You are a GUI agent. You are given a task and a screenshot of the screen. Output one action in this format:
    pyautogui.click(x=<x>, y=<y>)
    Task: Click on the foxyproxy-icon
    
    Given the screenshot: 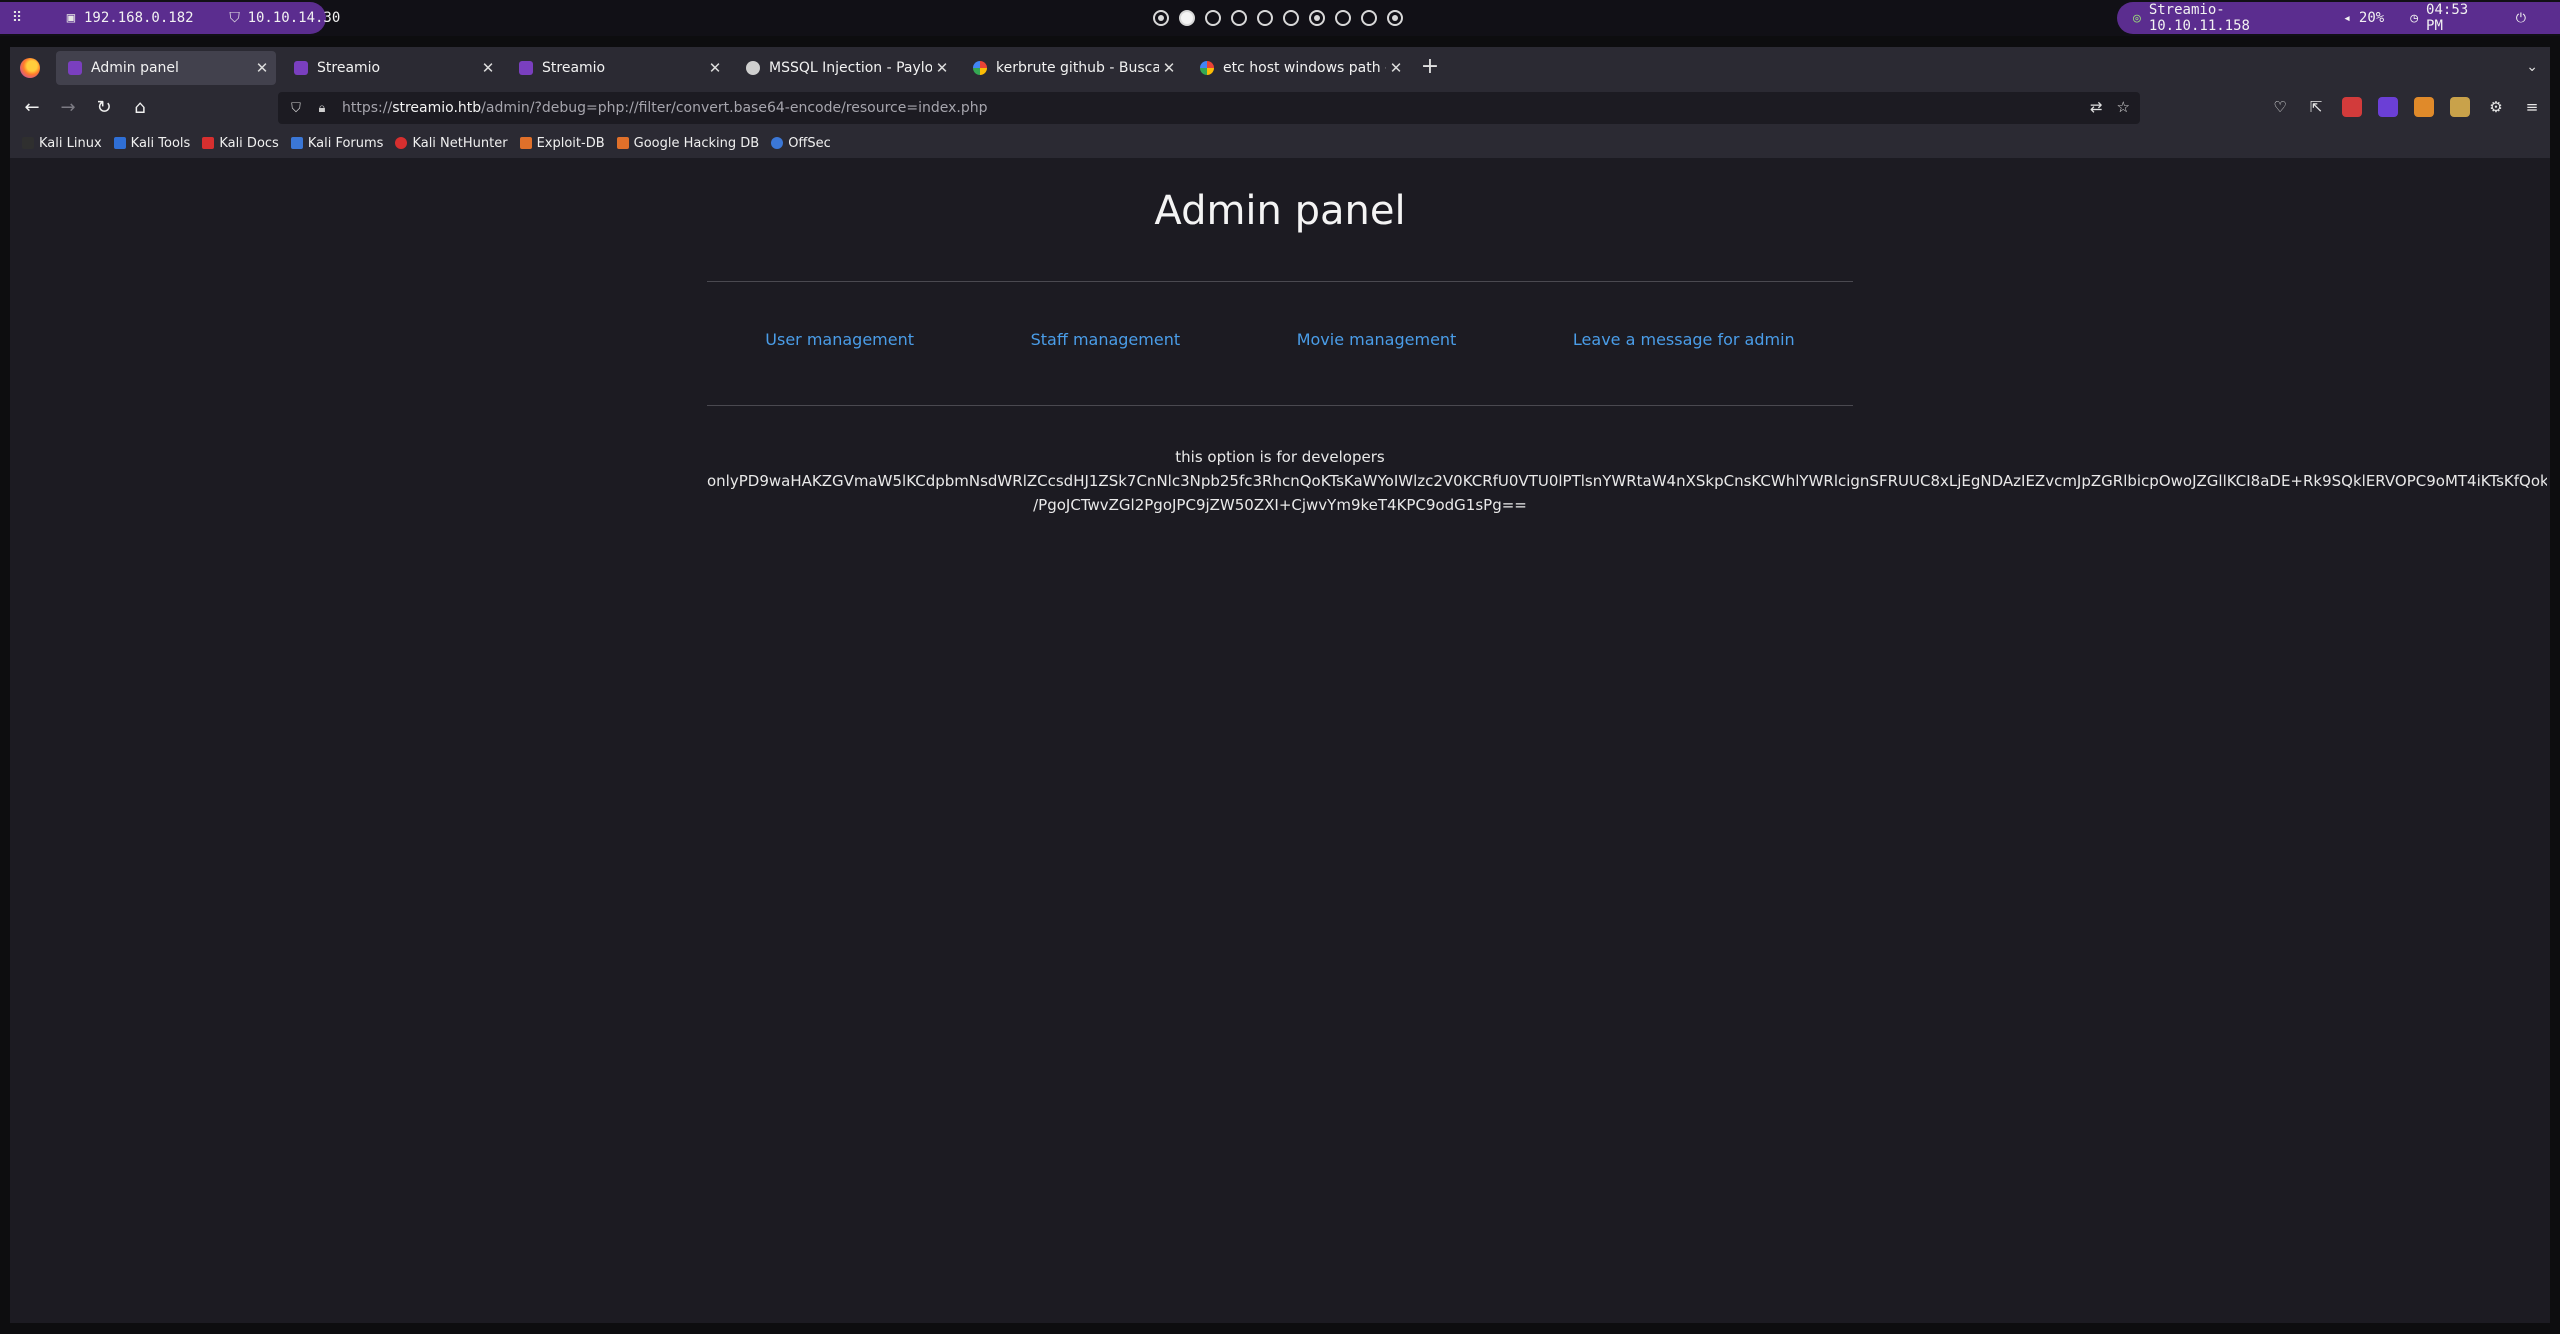 What is the action you would take?
    pyautogui.click(x=2352, y=107)
    